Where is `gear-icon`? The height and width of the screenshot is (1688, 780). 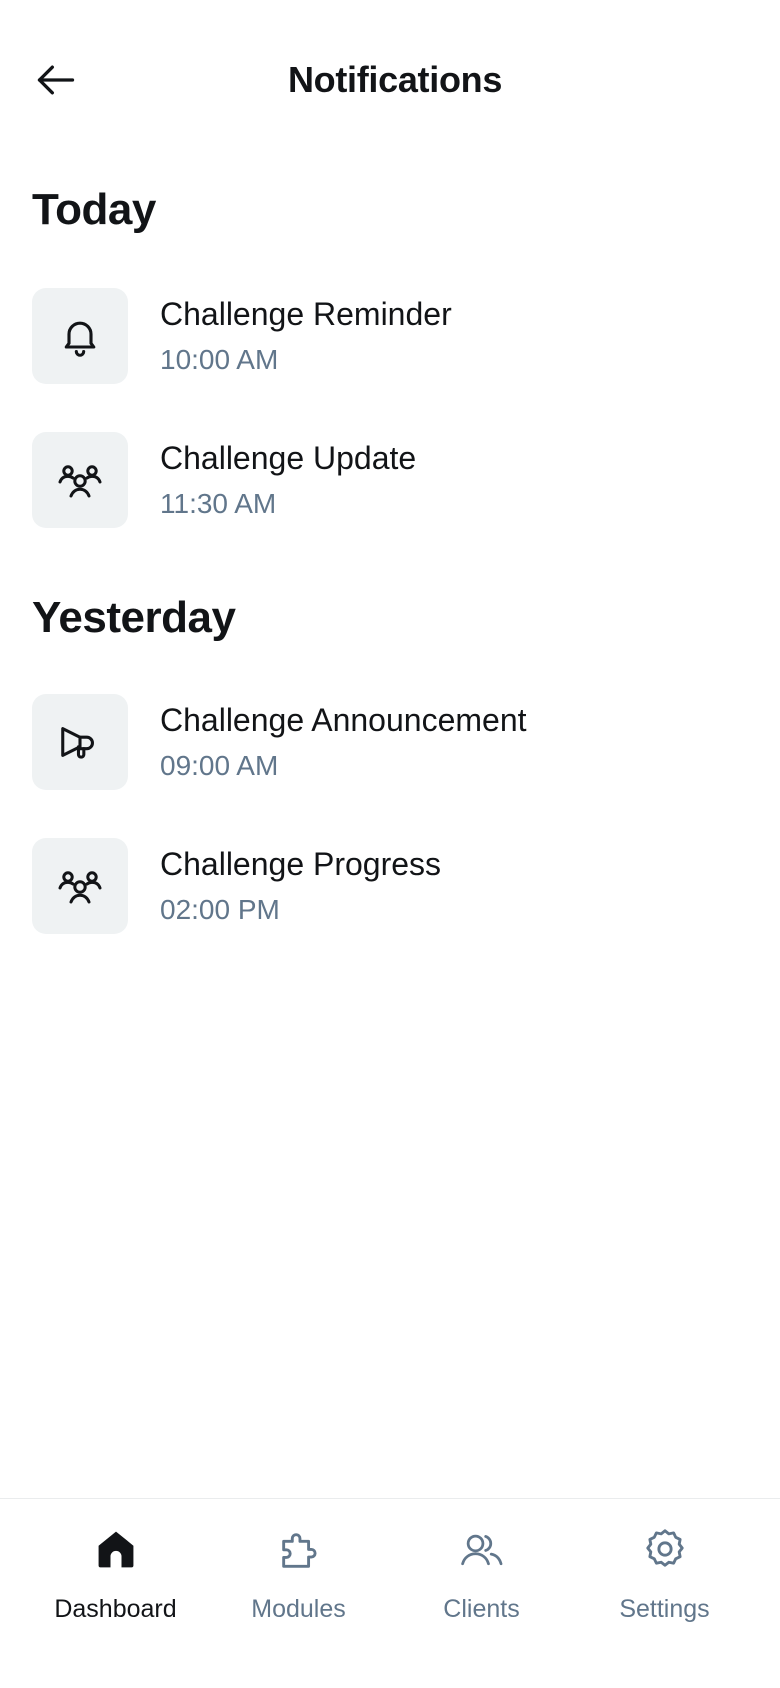
gear-icon is located at coordinates (665, 1549).